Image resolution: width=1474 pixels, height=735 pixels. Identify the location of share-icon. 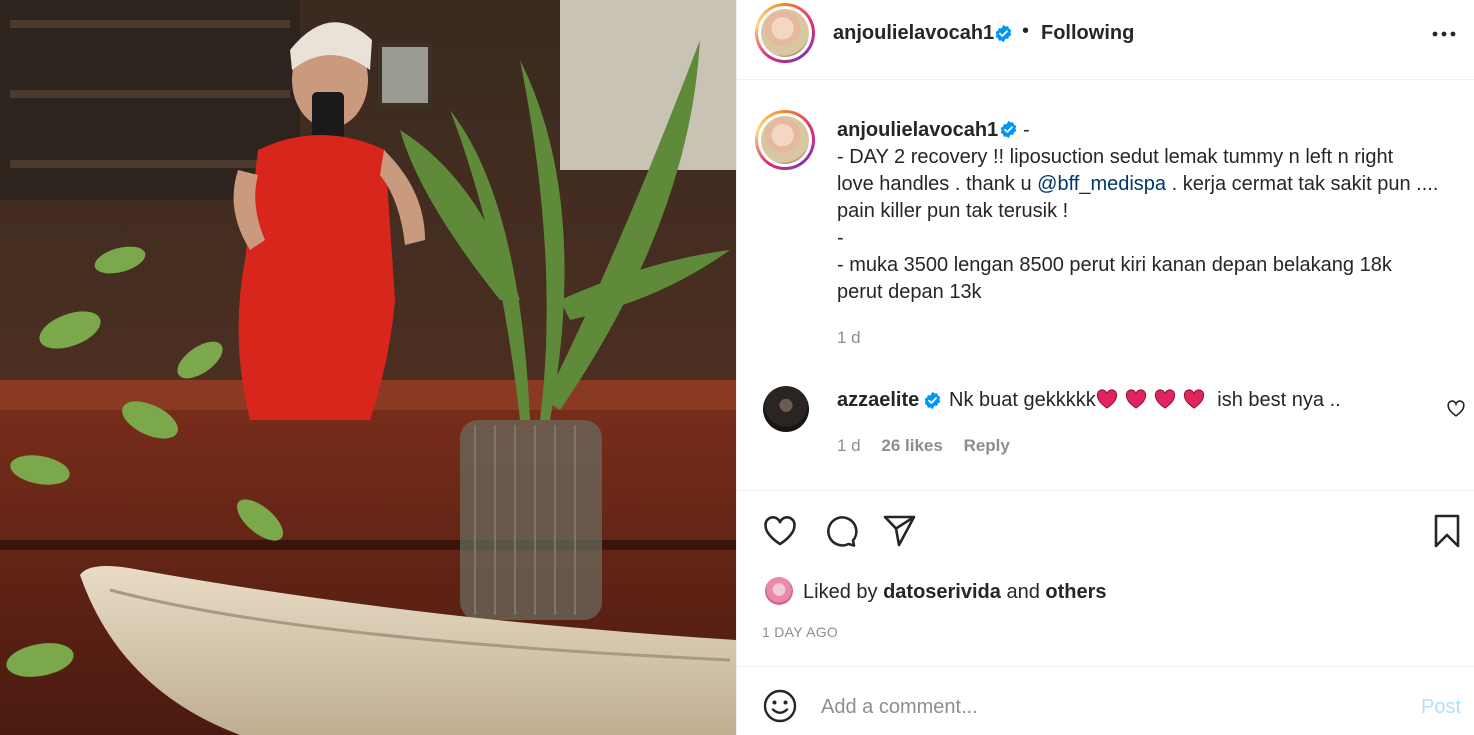
(900, 531).